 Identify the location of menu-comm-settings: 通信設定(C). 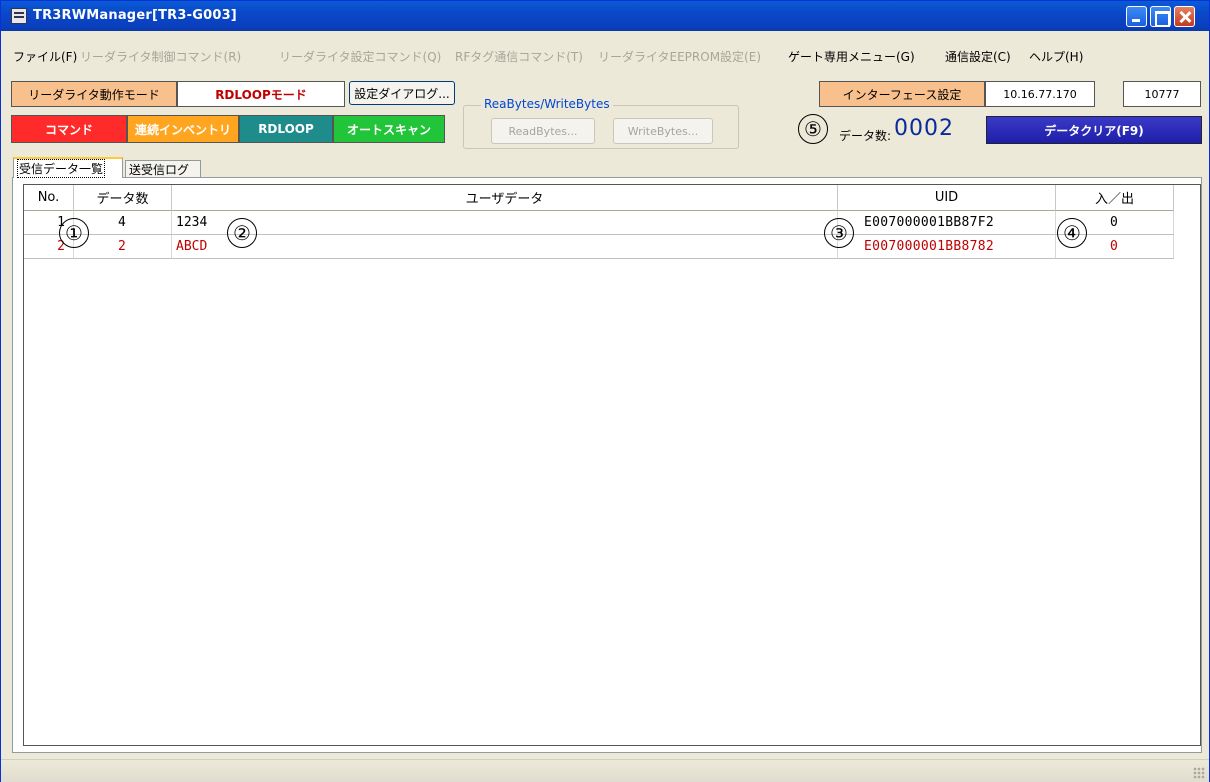
(978, 56).